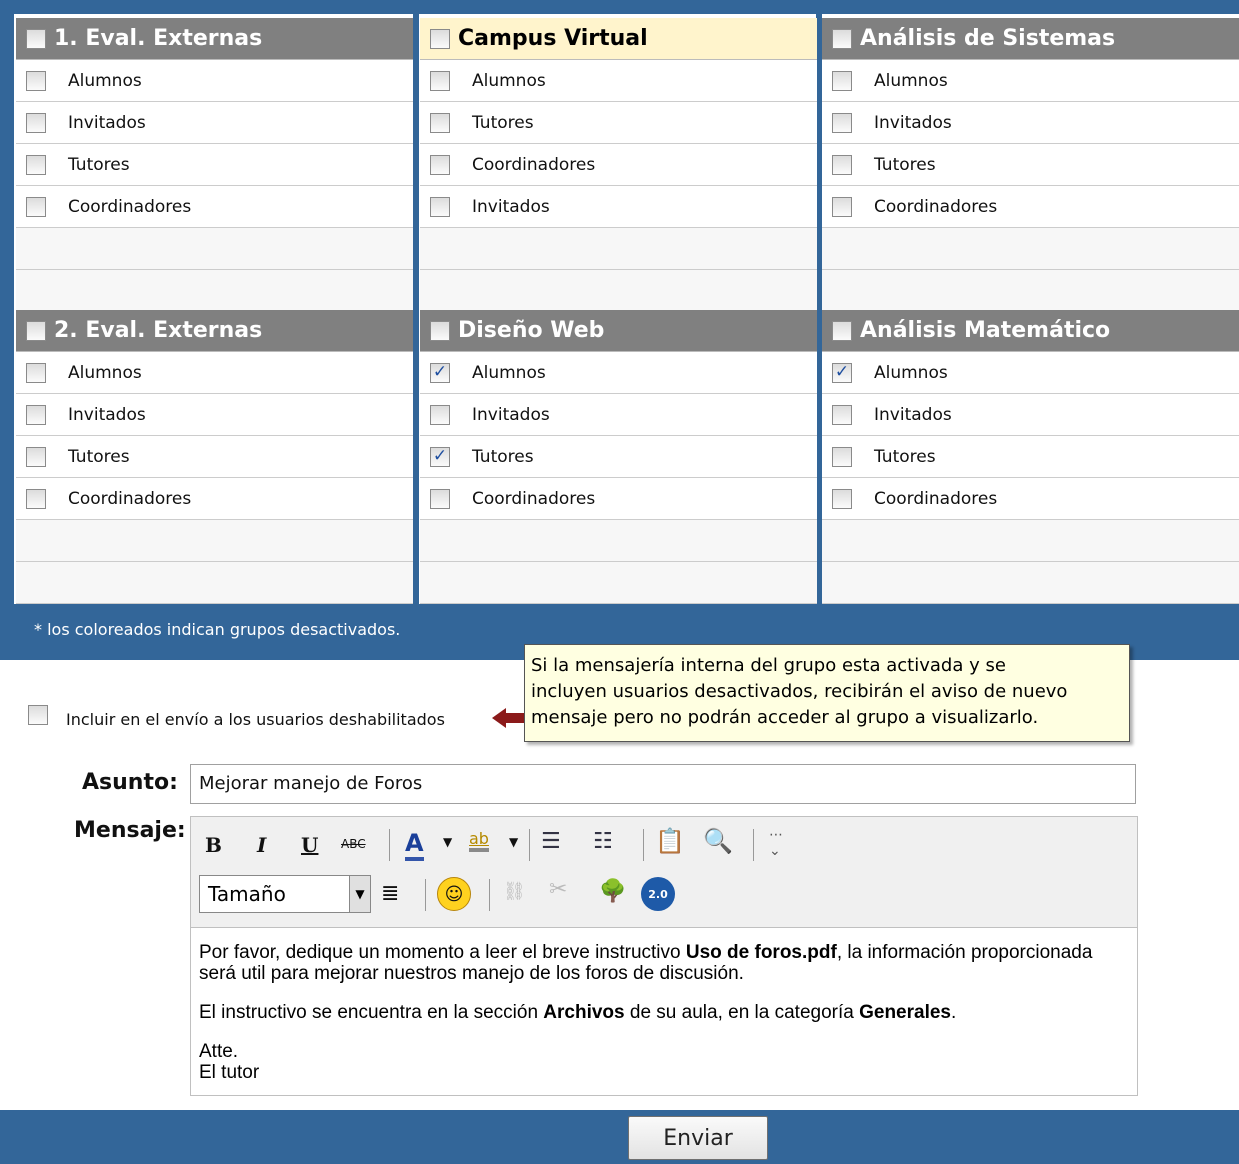 Image resolution: width=1239 pixels, height=1164 pixels. I want to click on group-title: Análisis Matemático, so click(985, 330).